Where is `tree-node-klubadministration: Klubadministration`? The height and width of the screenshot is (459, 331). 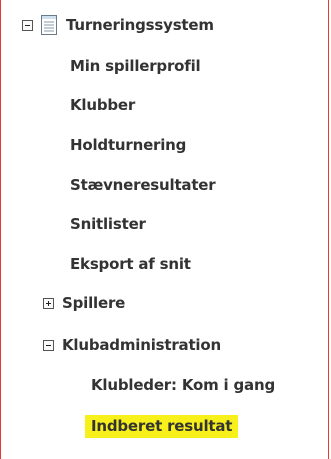 tree-node-klubadministration: Klubadministration is located at coordinates (132, 345).